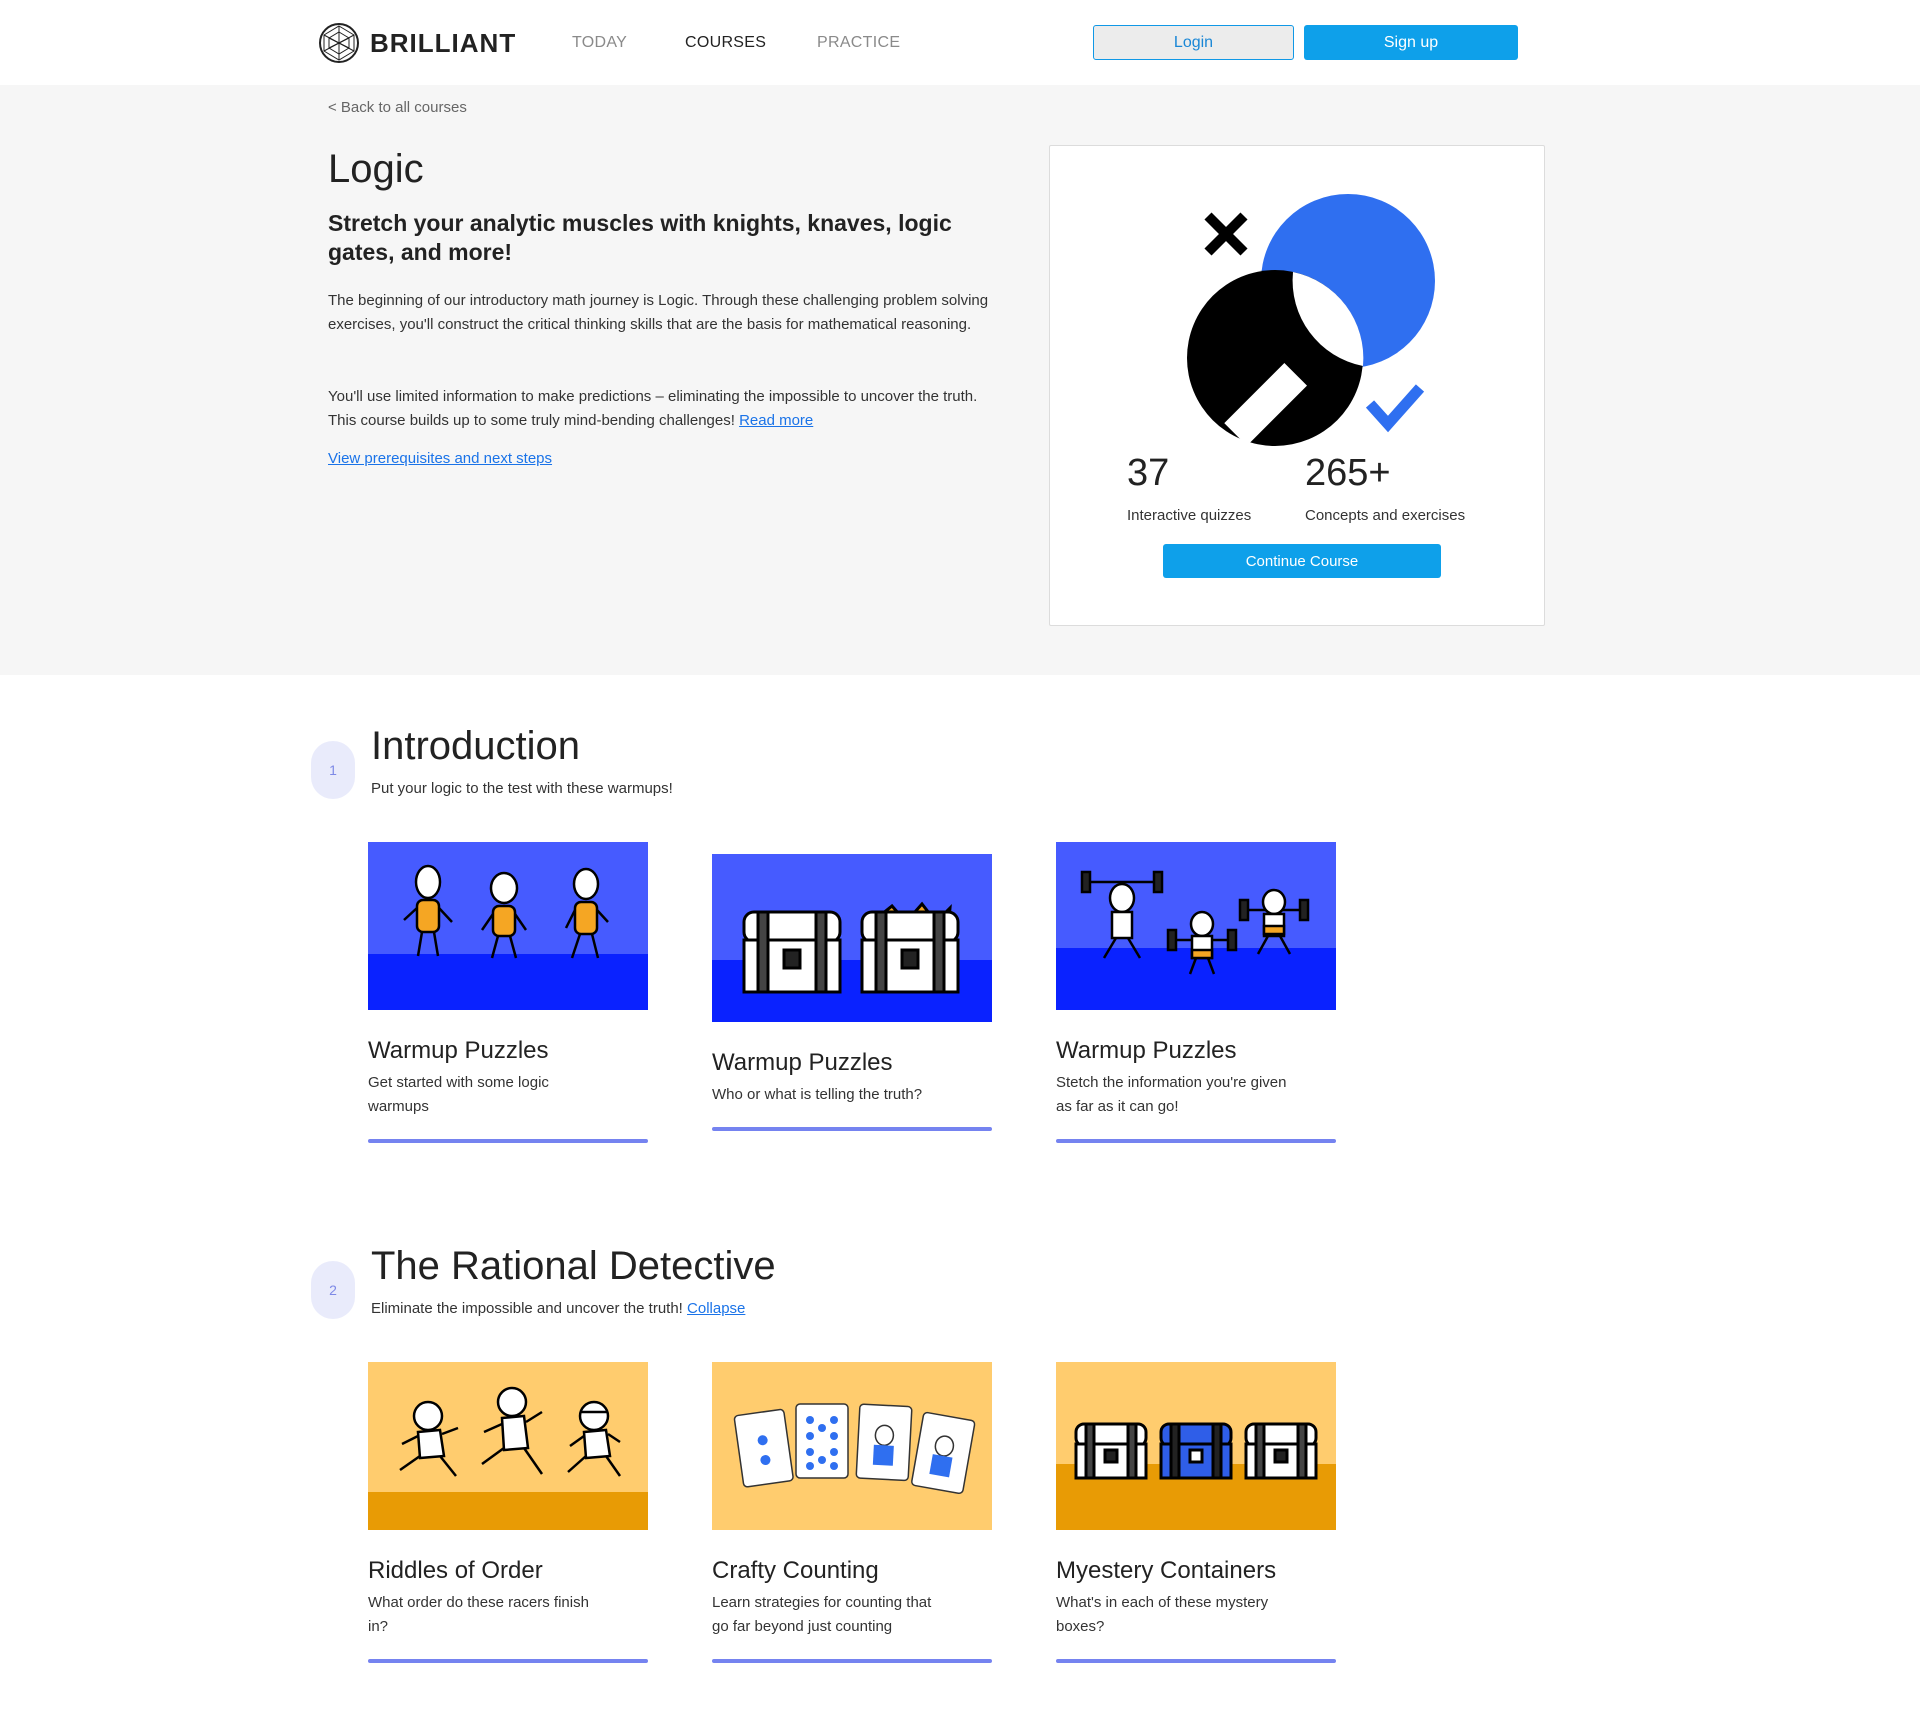 The width and height of the screenshot is (1920, 1714). Describe the element at coordinates (725, 43) in the screenshot. I see `nav-courses: COURSES` at that location.